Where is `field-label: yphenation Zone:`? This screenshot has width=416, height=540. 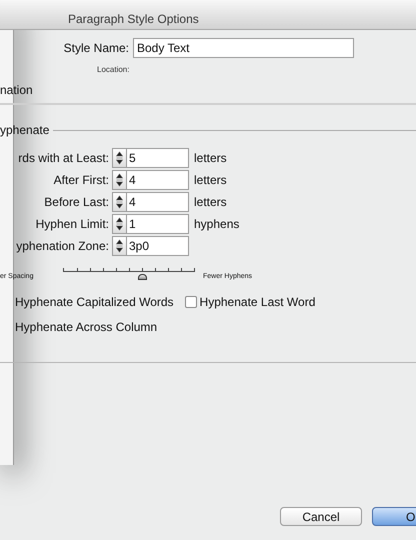
field-label: yphenation Zone: is located at coordinates (62, 246).